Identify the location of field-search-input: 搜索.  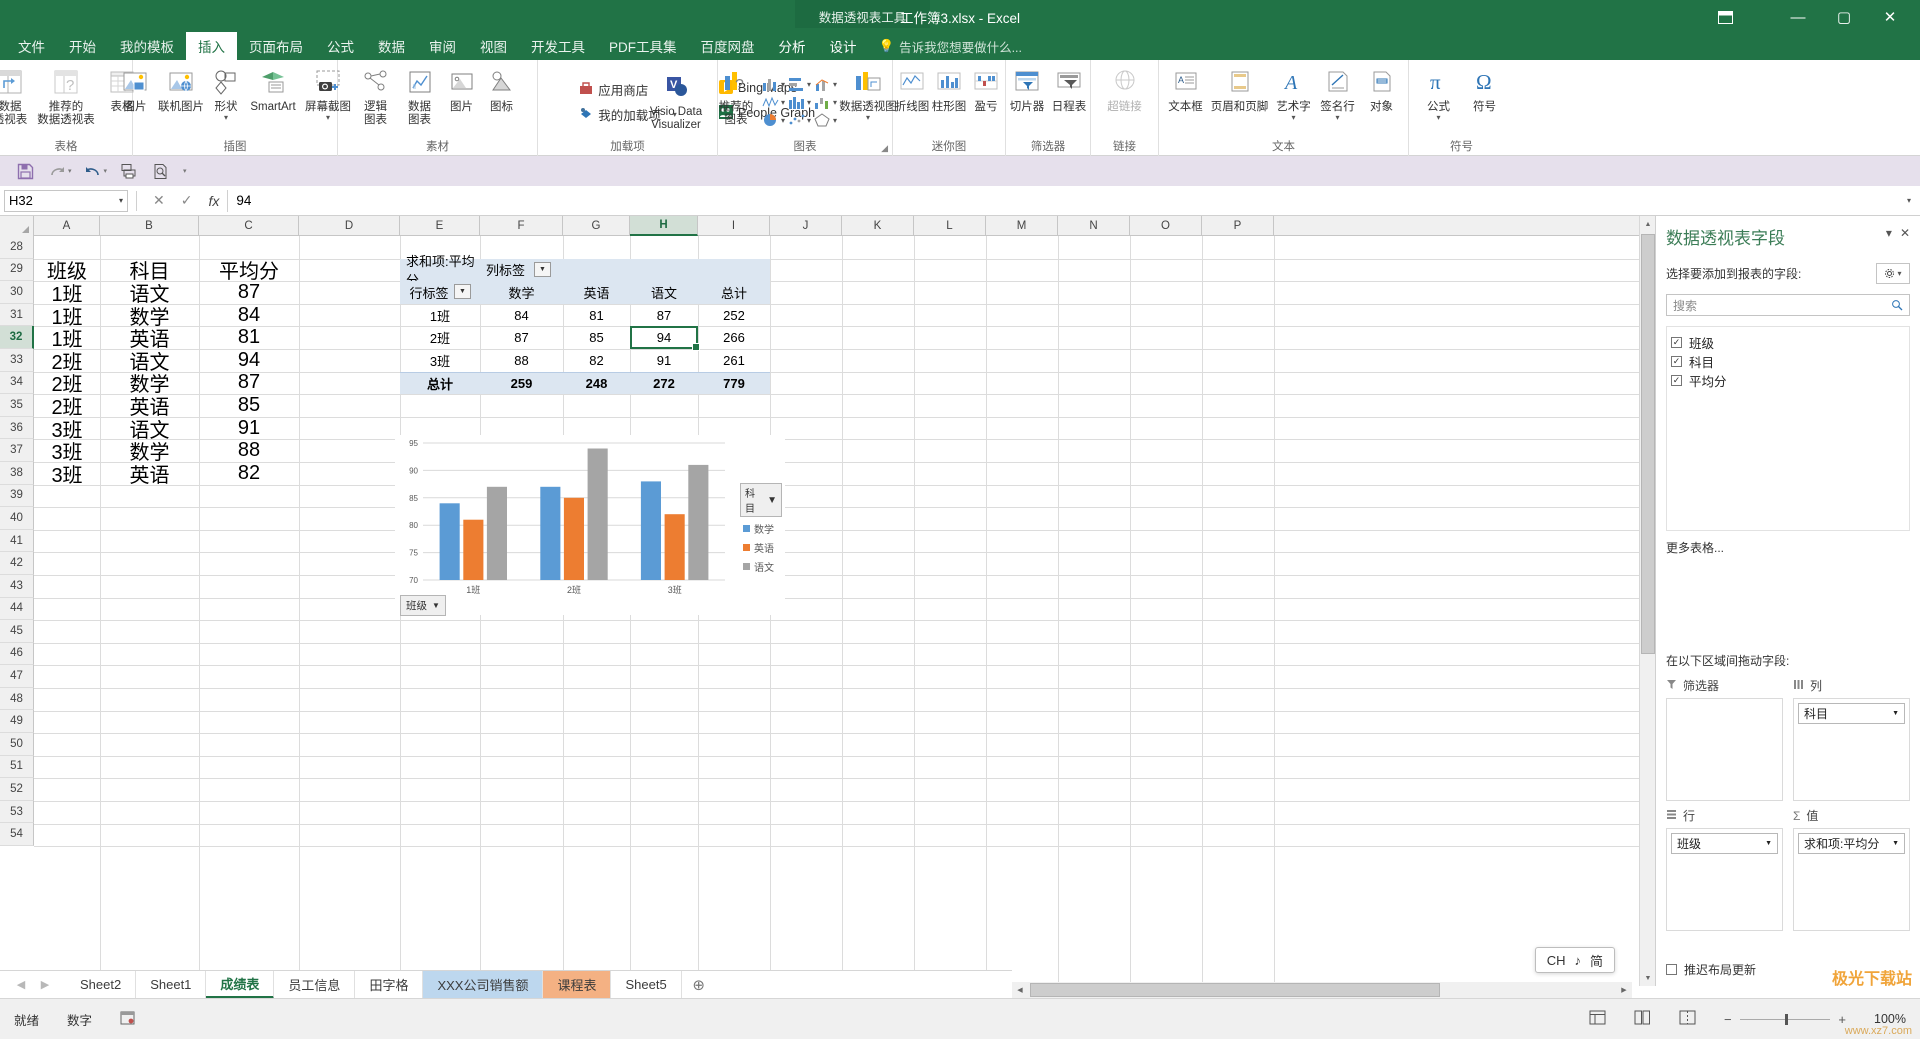
(1788, 305).